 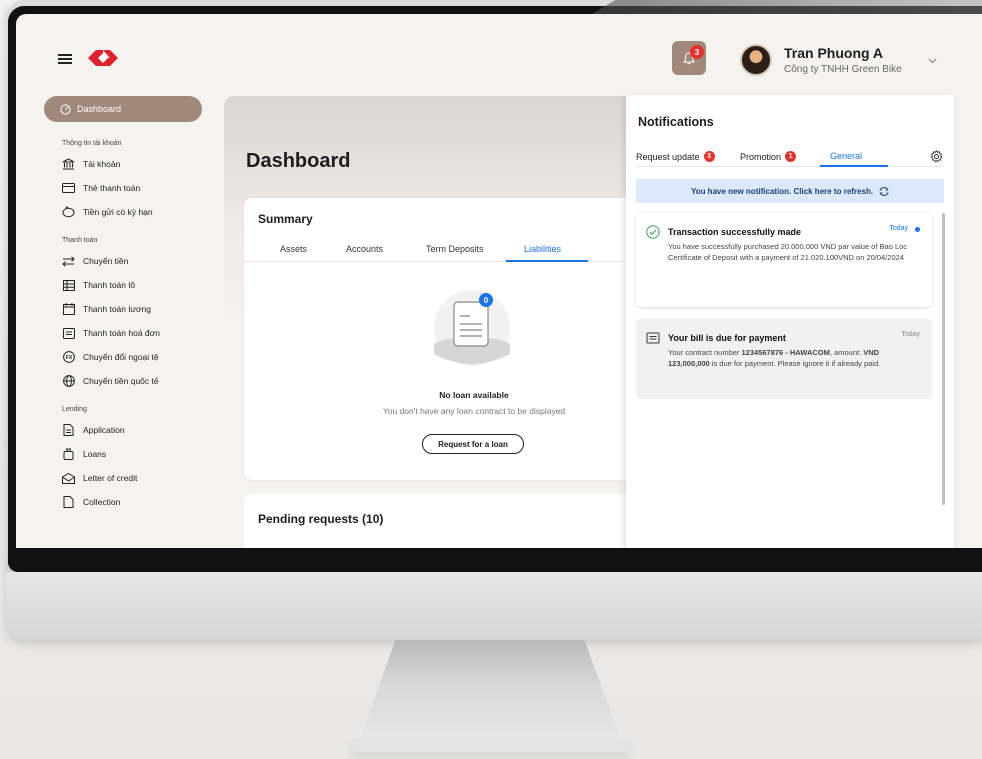 What do you see at coordinates (542, 249) in the screenshot?
I see `tab-liabilities: Liabilities` at bounding box center [542, 249].